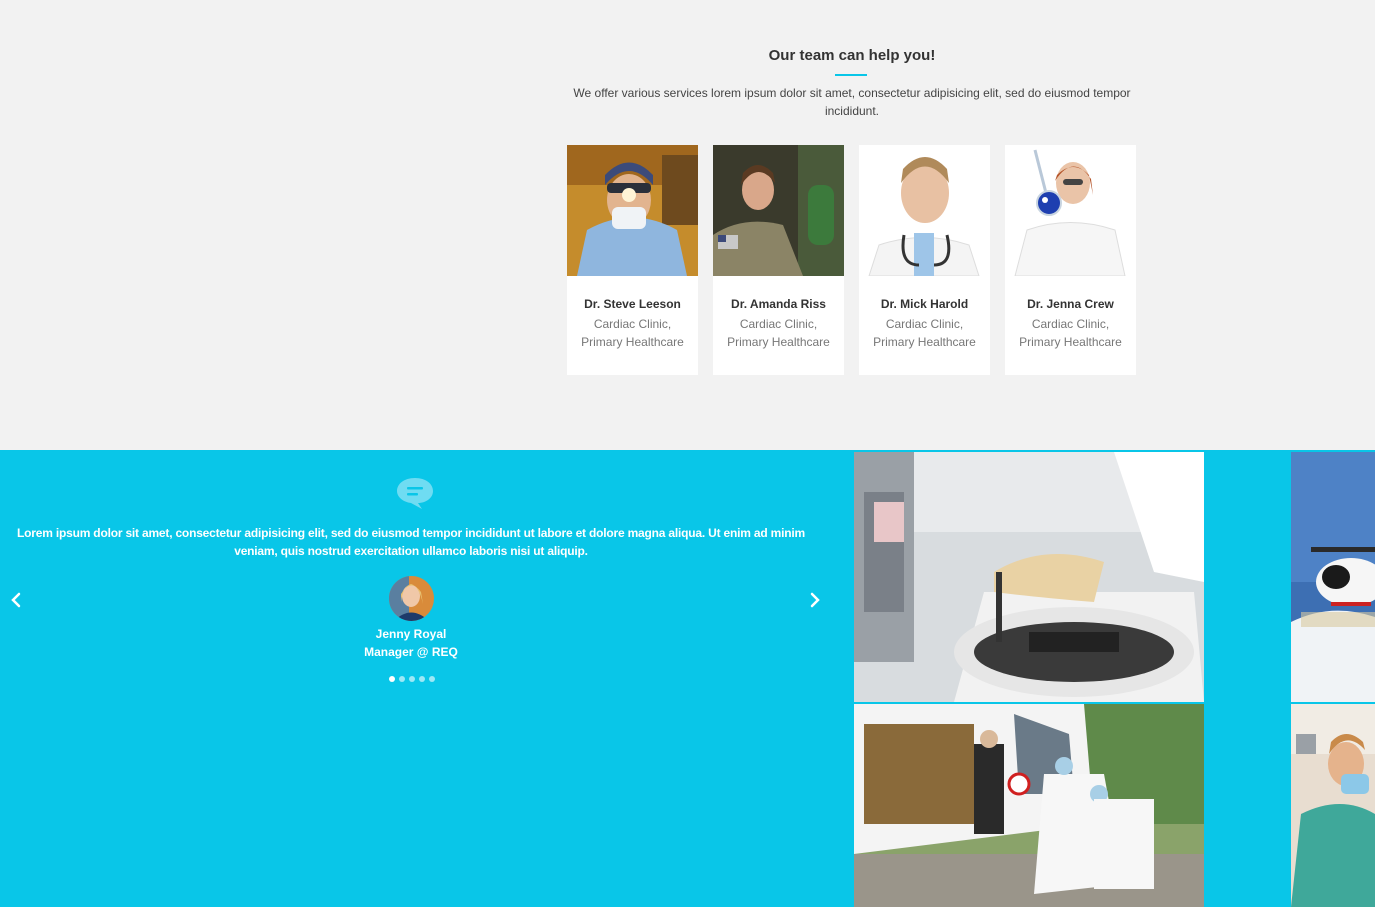 The image size is (1375, 907). What do you see at coordinates (1333, 805) in the screenshot?
I see `dental-surgery-photo` at bounding box center [1333, 805].